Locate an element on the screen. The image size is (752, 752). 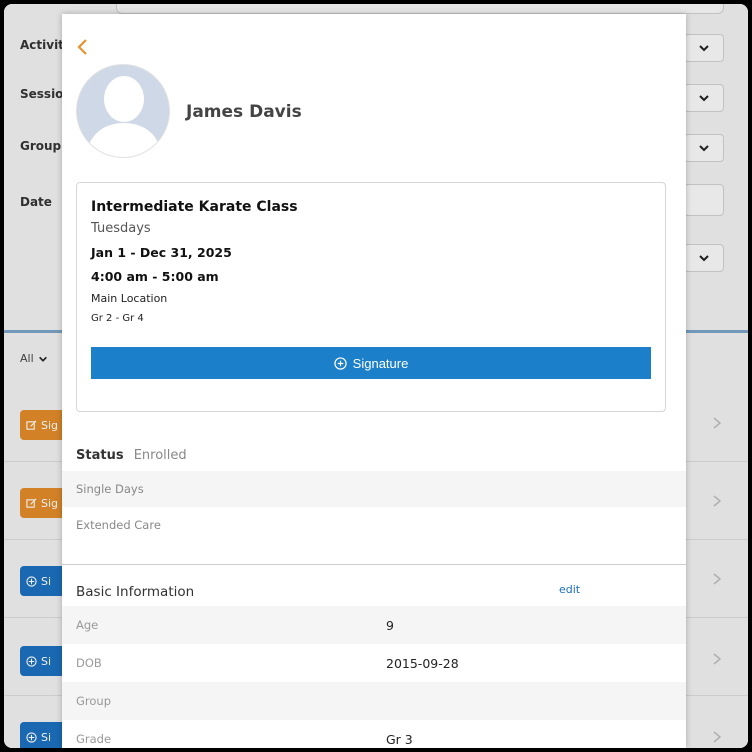
info-label: Grade is located at coordinates (94, 739).